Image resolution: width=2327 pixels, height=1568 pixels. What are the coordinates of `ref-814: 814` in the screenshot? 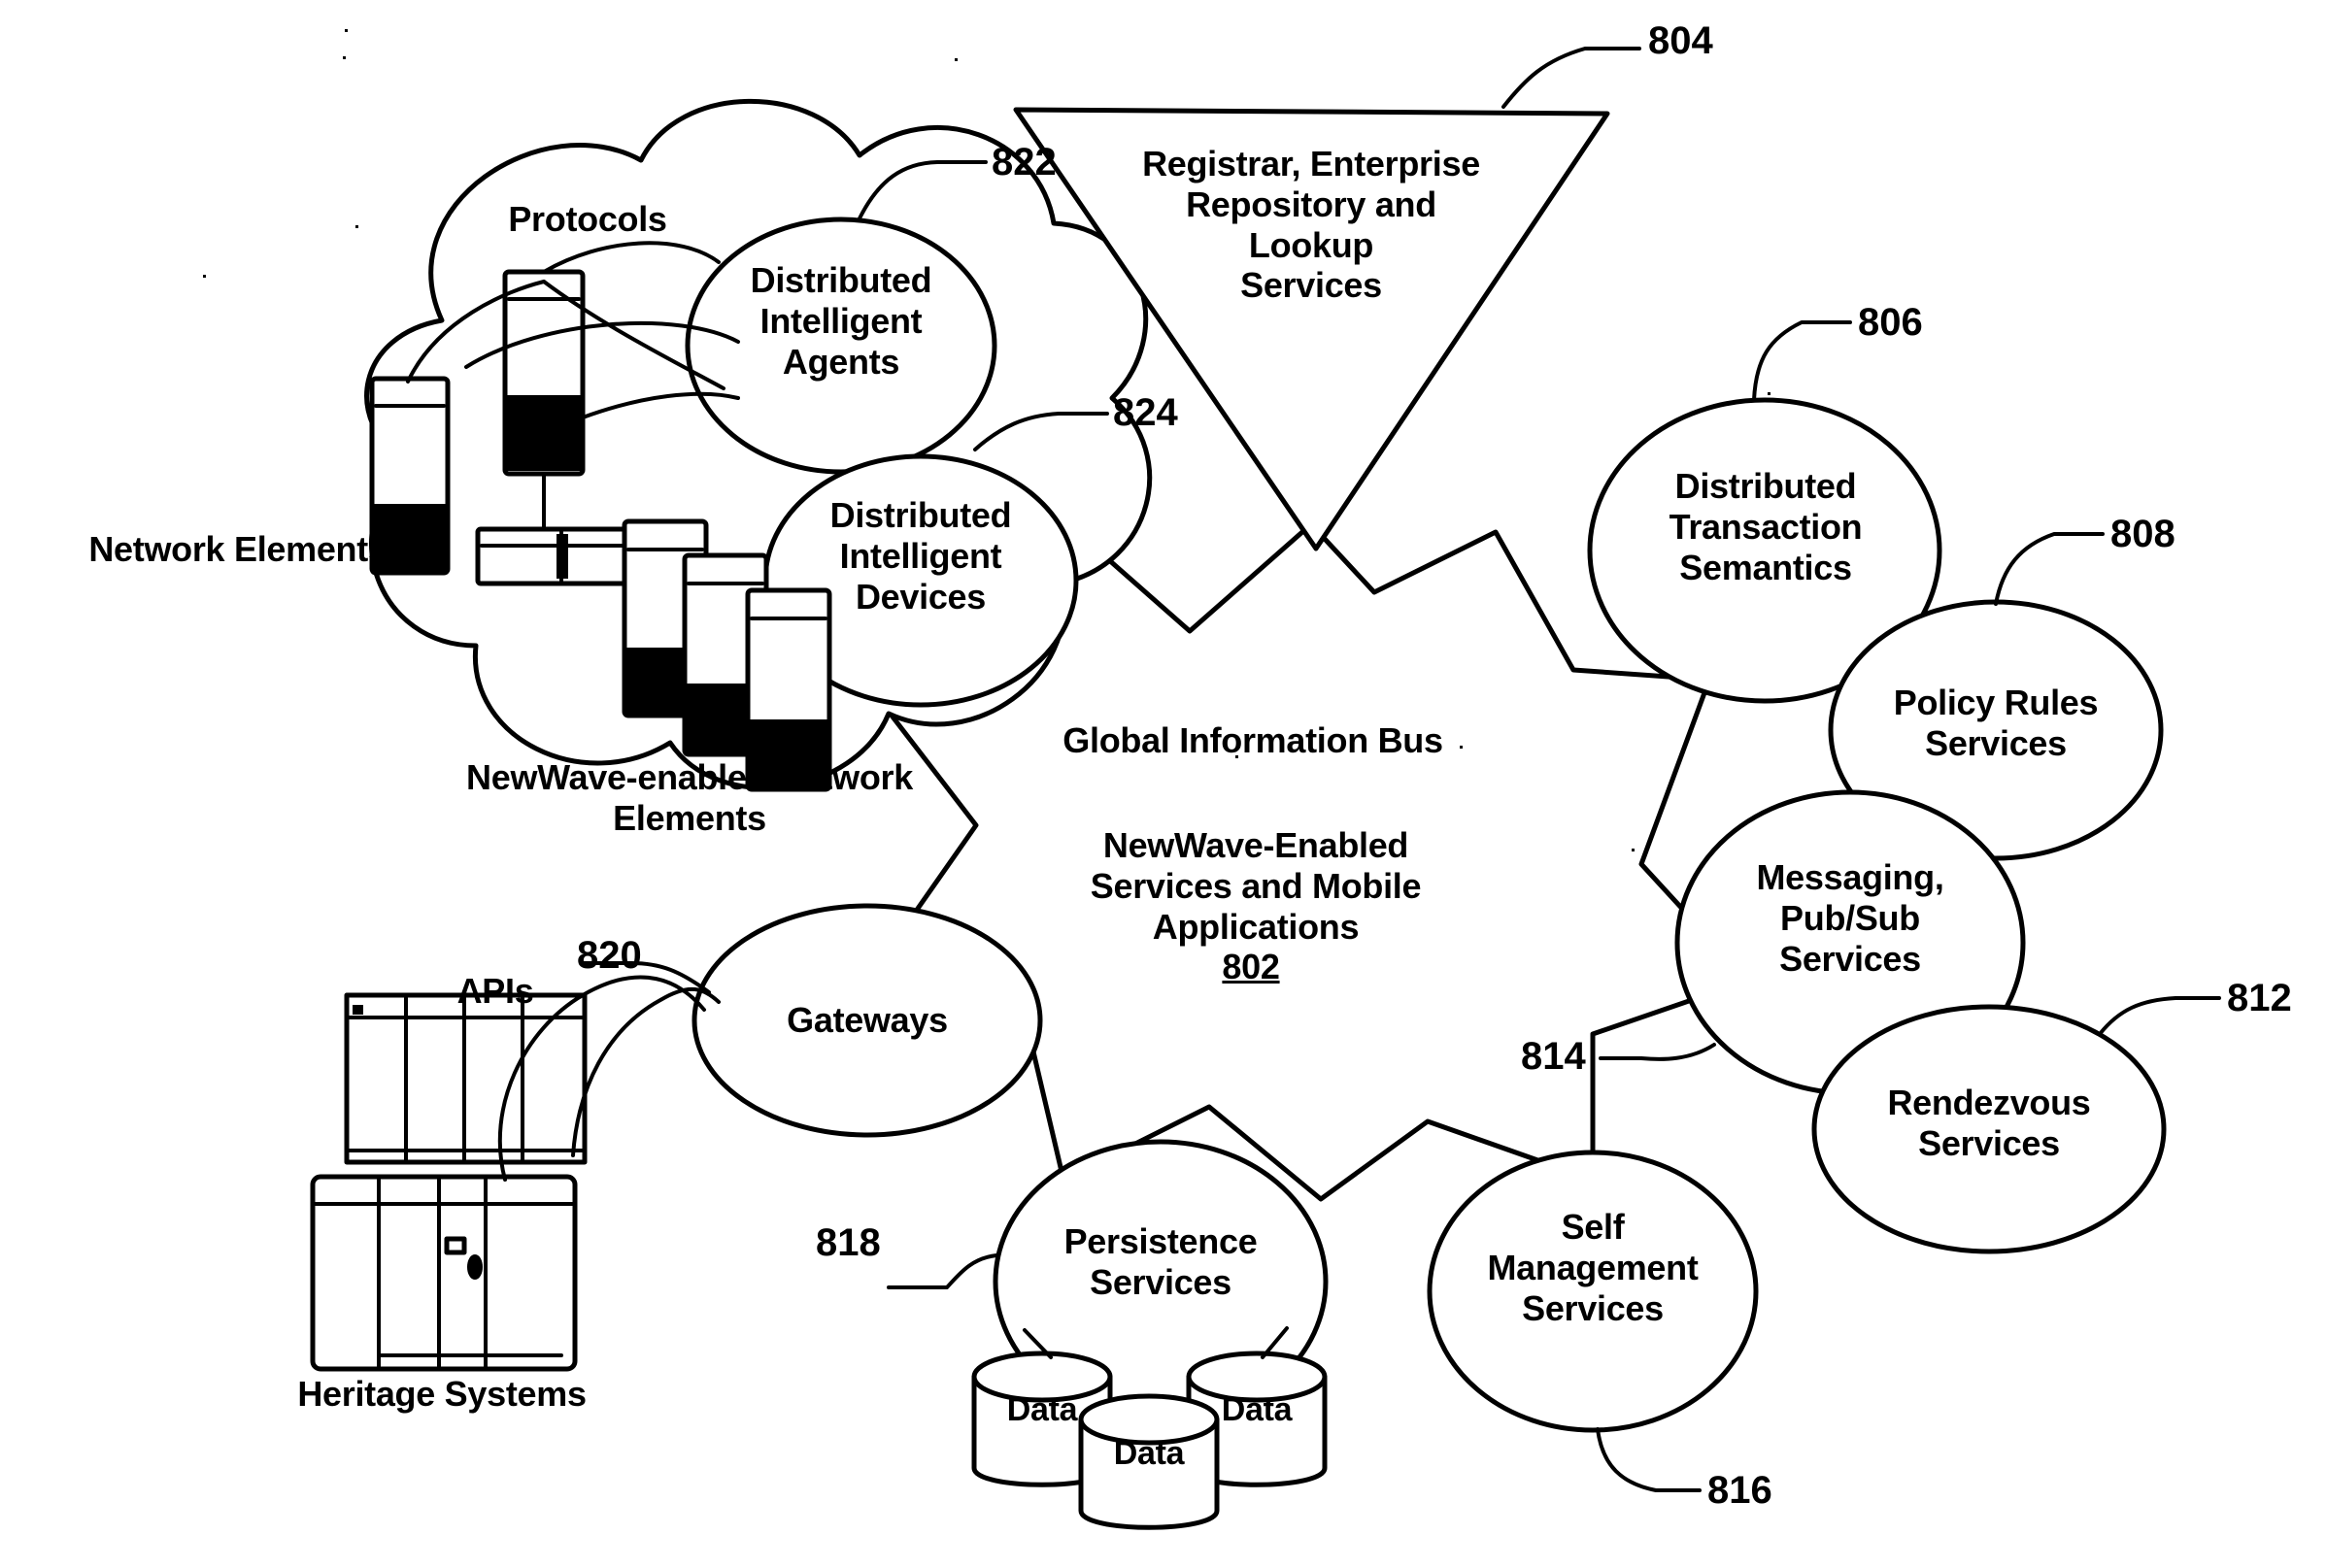 It's located at (1554, 1056).